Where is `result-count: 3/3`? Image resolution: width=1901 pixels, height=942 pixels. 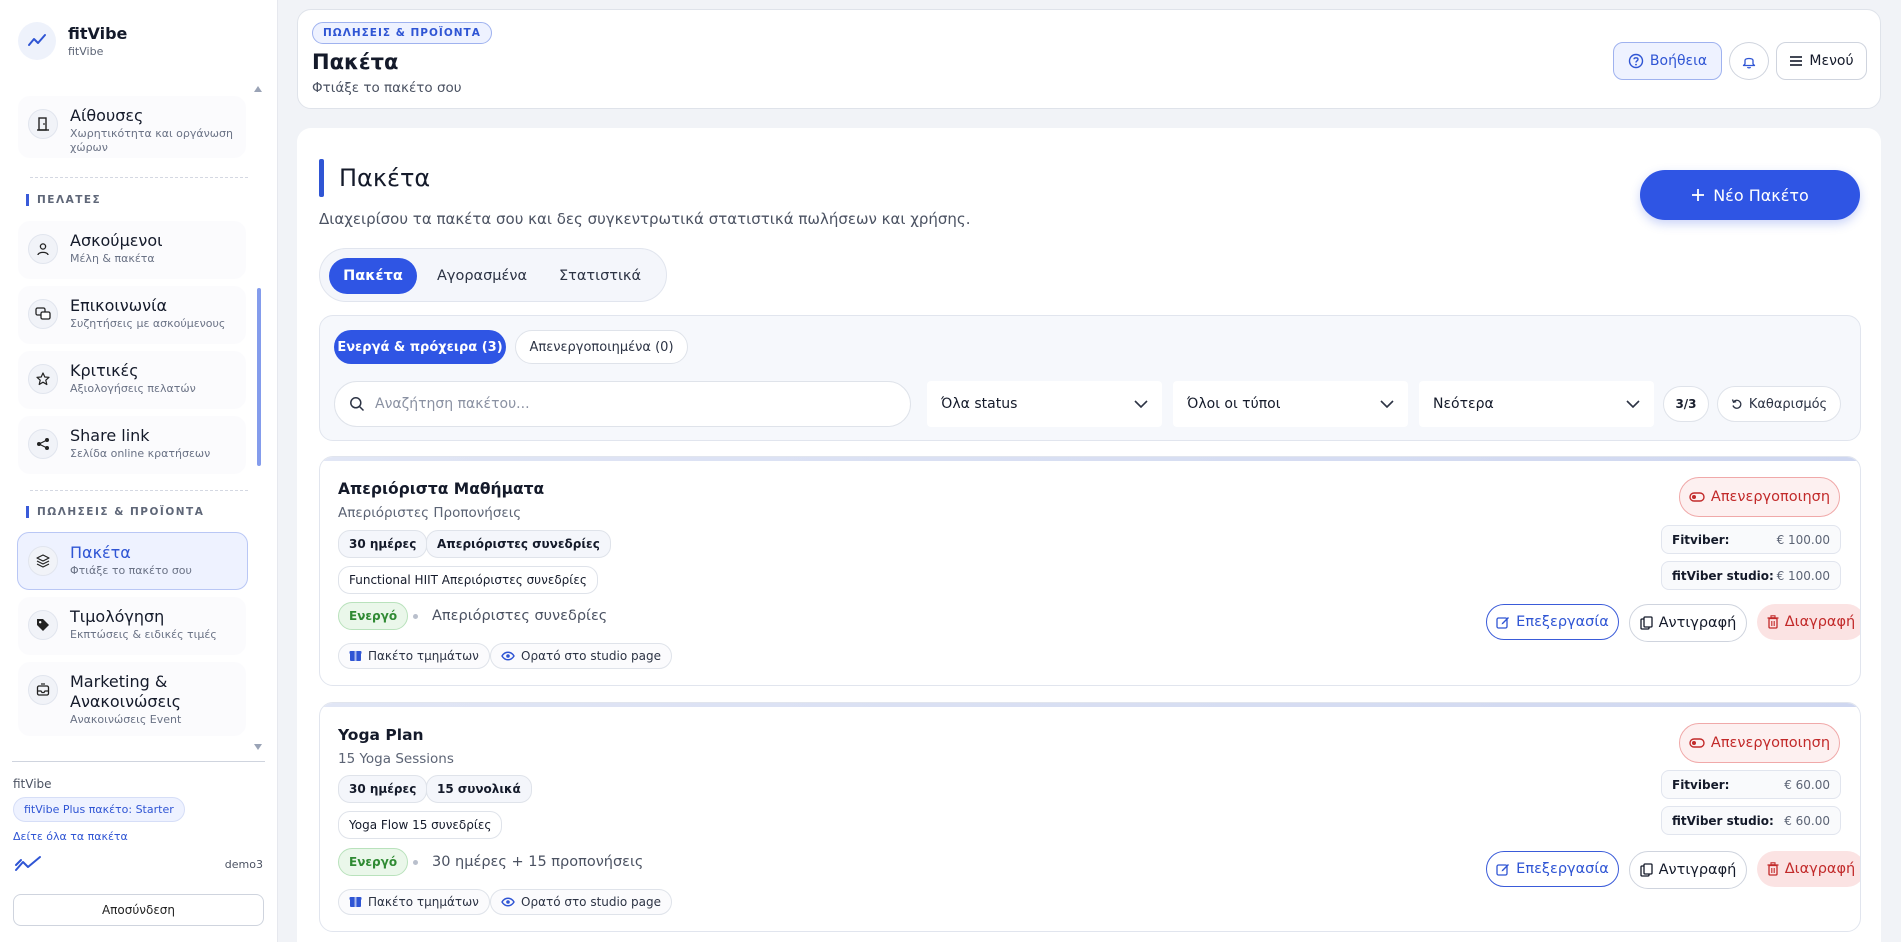 result-count: 3/3 is located at coordinates (1686, 404).